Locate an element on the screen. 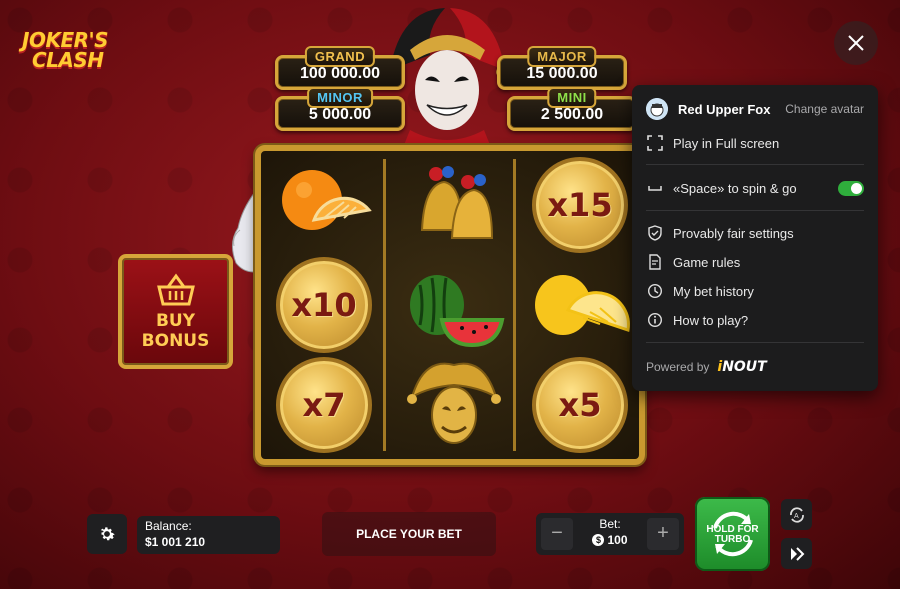 The image size is (900, 589). menu-item-fullscreen: Play in Full screen is located at coordinates (755, 143).